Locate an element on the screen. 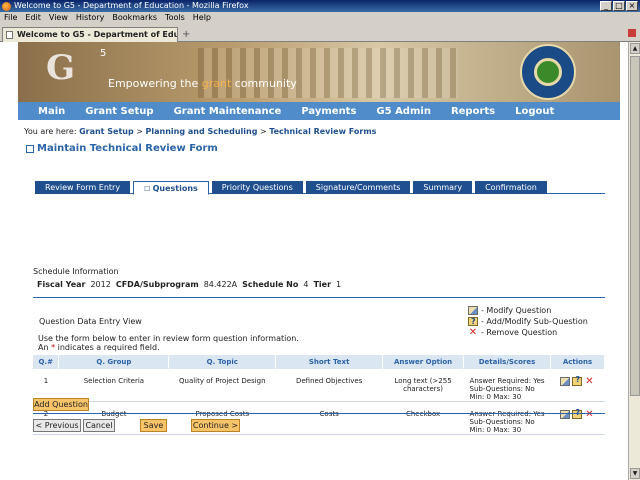 The image size is (640, 480). cell-answer-option: Checkbox is located at coordinates (423, 418).